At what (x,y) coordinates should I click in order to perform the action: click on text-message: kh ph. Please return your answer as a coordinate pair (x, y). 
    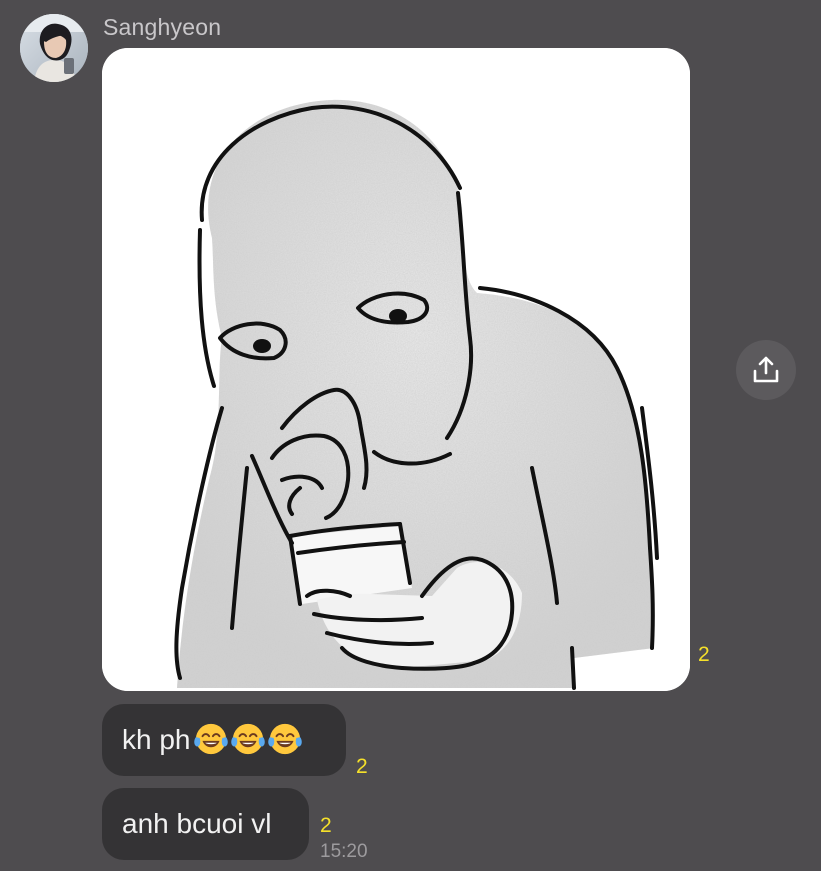
    Looking at the image, I should click on (224, 740).